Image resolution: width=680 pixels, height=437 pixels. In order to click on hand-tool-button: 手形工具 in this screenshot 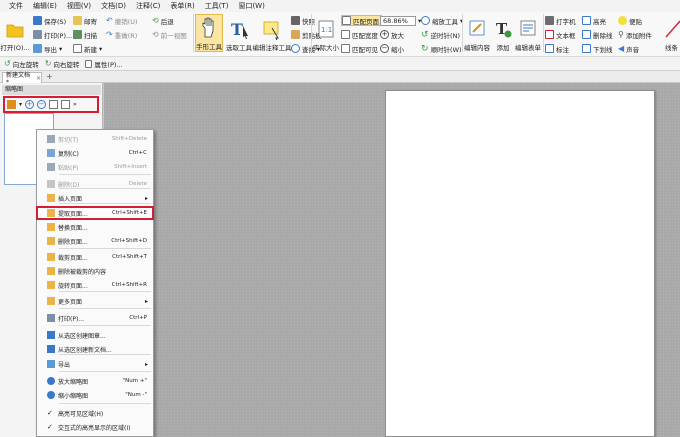, I will do `click(209, 33)`.